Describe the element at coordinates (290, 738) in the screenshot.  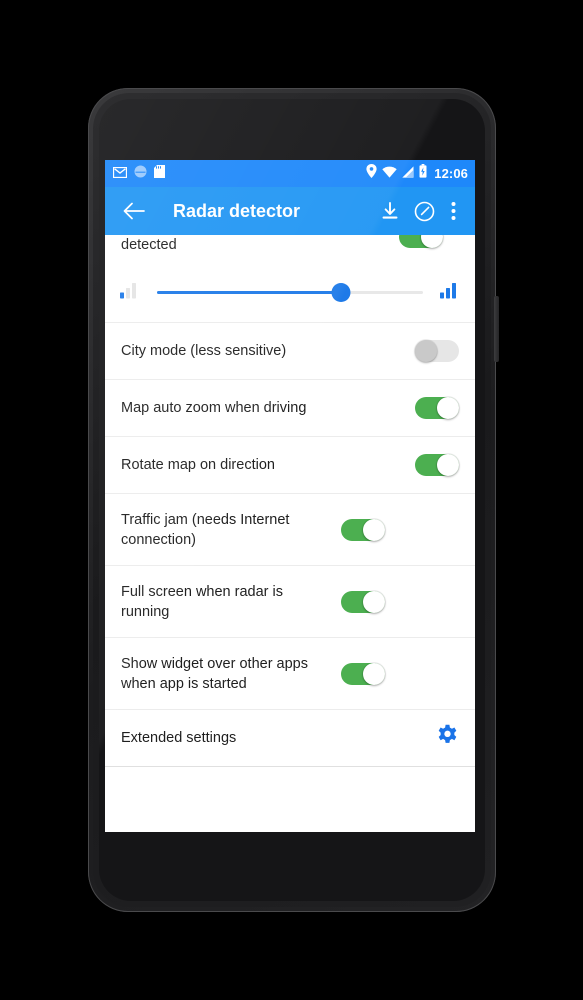
I see `extended-settings-row: Extended settings` at that location.